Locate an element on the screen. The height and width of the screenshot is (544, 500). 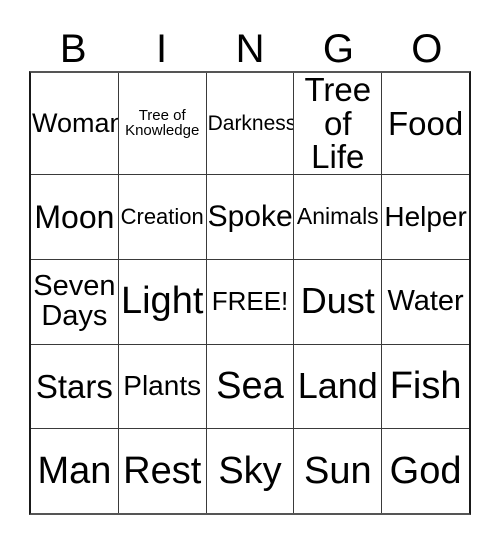
bingo-cell-label: Fish is located at coordinates (425, 386).